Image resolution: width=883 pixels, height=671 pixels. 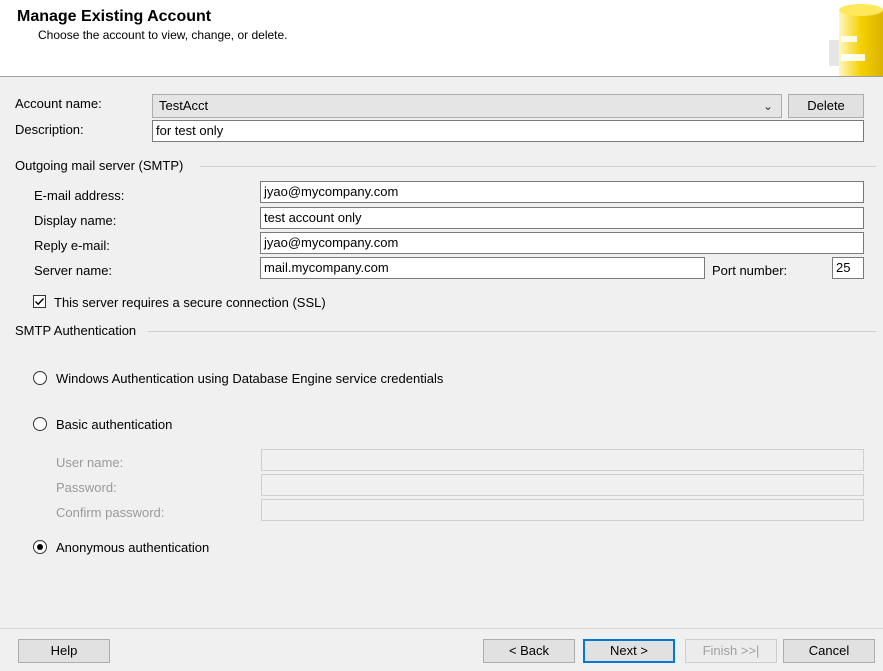 What do you see at coordinates (90, 462) in the screenshot?
I see `username-label: User name:` at bounding box center [90, 462].